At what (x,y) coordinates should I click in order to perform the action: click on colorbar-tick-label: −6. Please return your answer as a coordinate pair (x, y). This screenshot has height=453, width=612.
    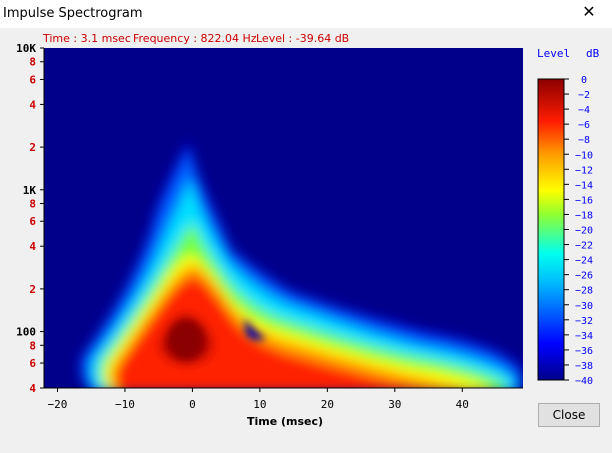
    Looking at the image, I should click on (584, 125).